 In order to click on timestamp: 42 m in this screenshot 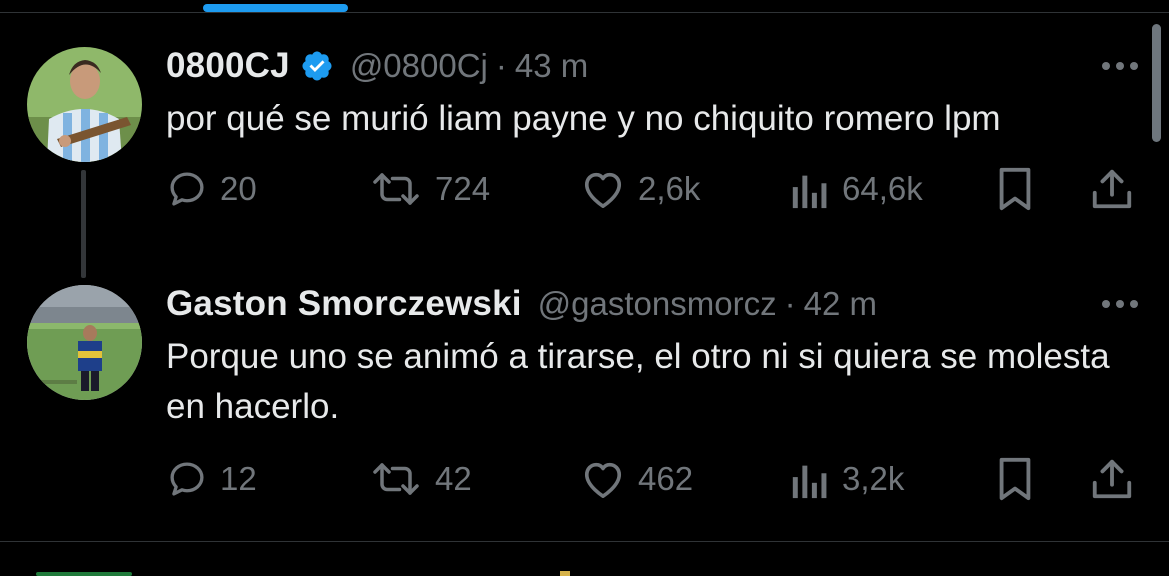, I will do `click(840, 304)`.